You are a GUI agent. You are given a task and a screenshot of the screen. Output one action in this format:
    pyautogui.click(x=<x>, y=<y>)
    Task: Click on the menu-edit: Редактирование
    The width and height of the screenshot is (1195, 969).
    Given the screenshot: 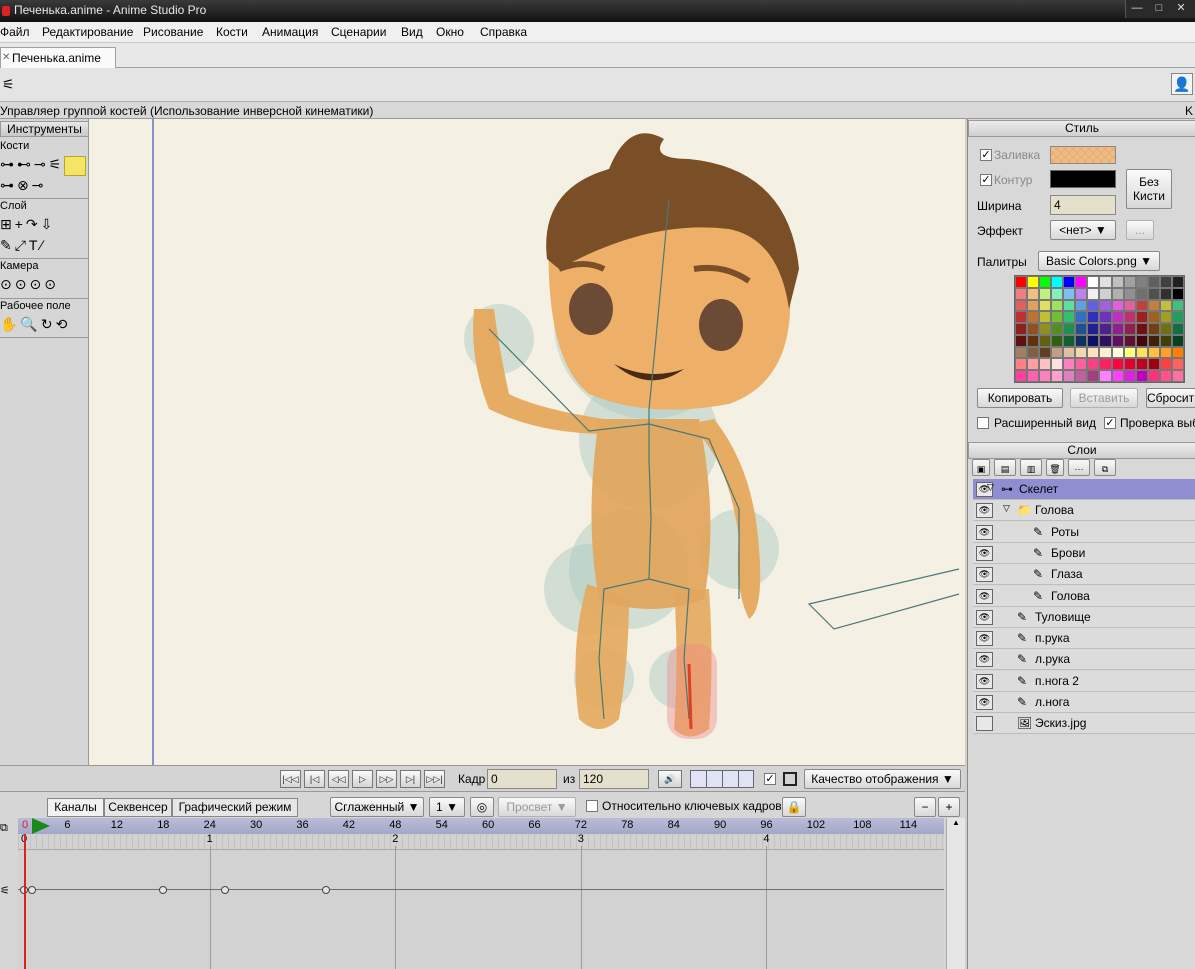 What is the action you would take?
    pyautogui.click(x=87, y=32)
    